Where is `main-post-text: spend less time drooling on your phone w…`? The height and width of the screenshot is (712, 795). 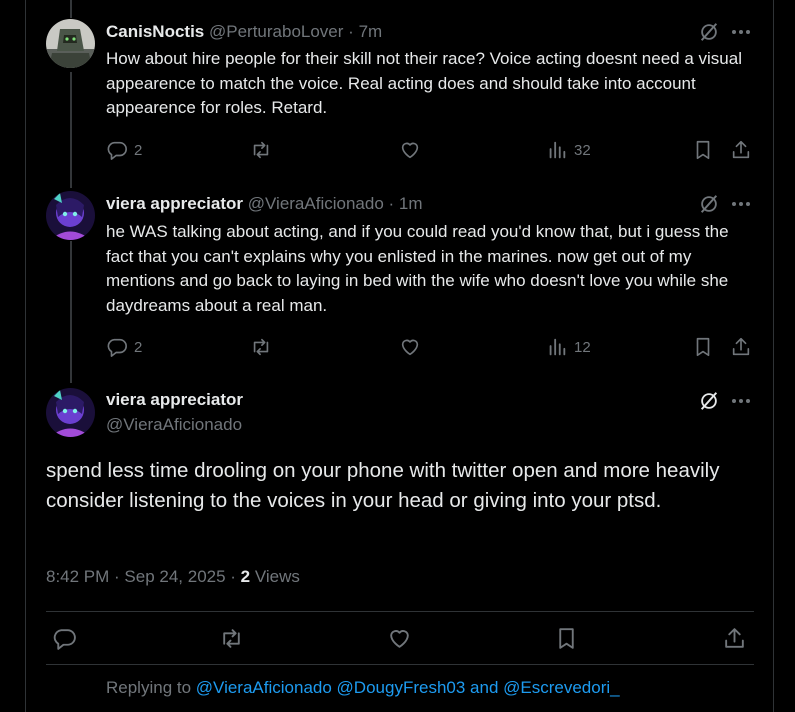 main-post-text: spend less time drooling on your phone w… is located at coordinates (383, 485).